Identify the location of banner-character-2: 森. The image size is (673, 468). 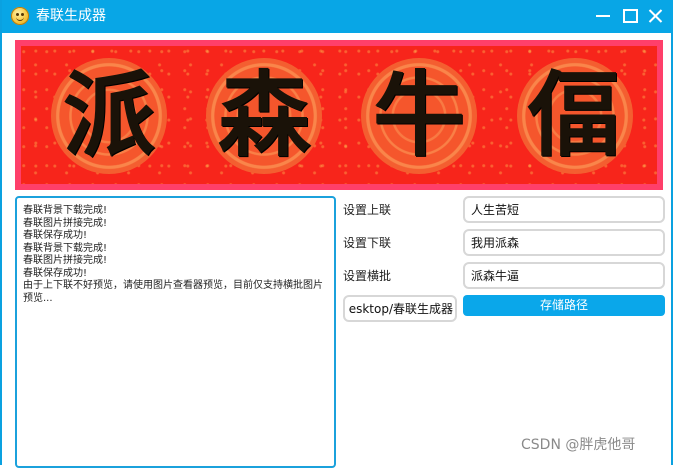
(263, 115).